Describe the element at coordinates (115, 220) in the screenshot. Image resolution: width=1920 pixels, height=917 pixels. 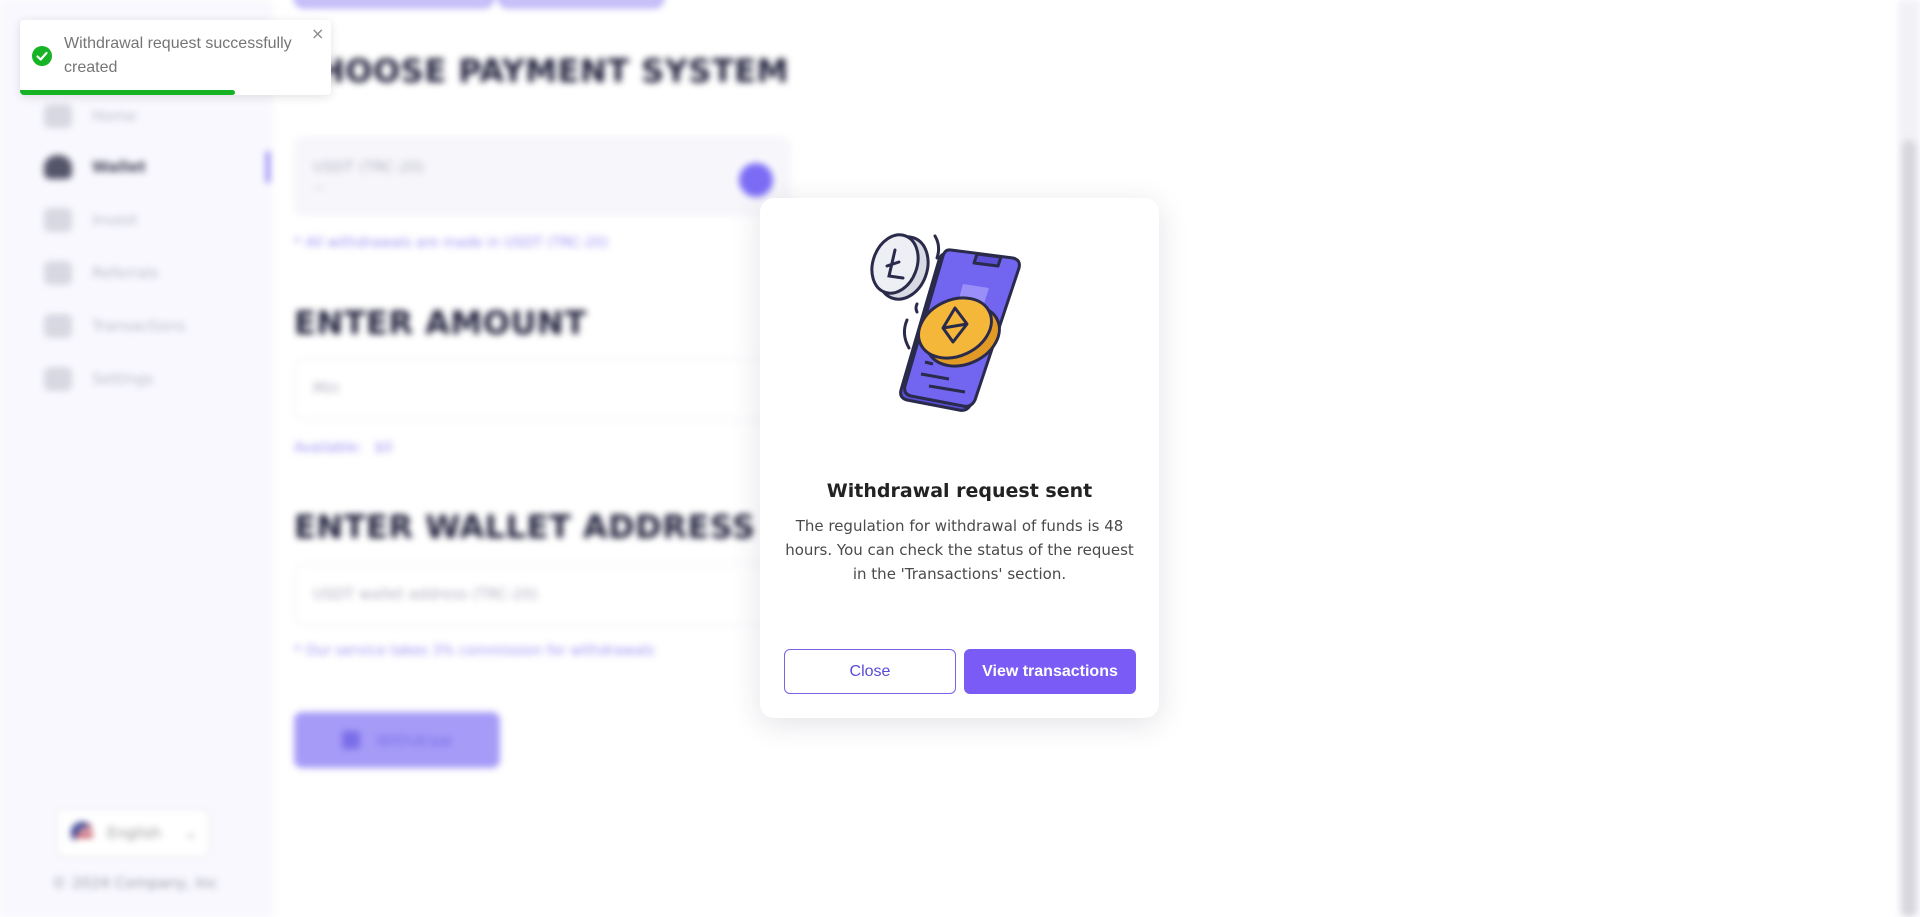
I see `sidebar-item-label: Invest` at that location.